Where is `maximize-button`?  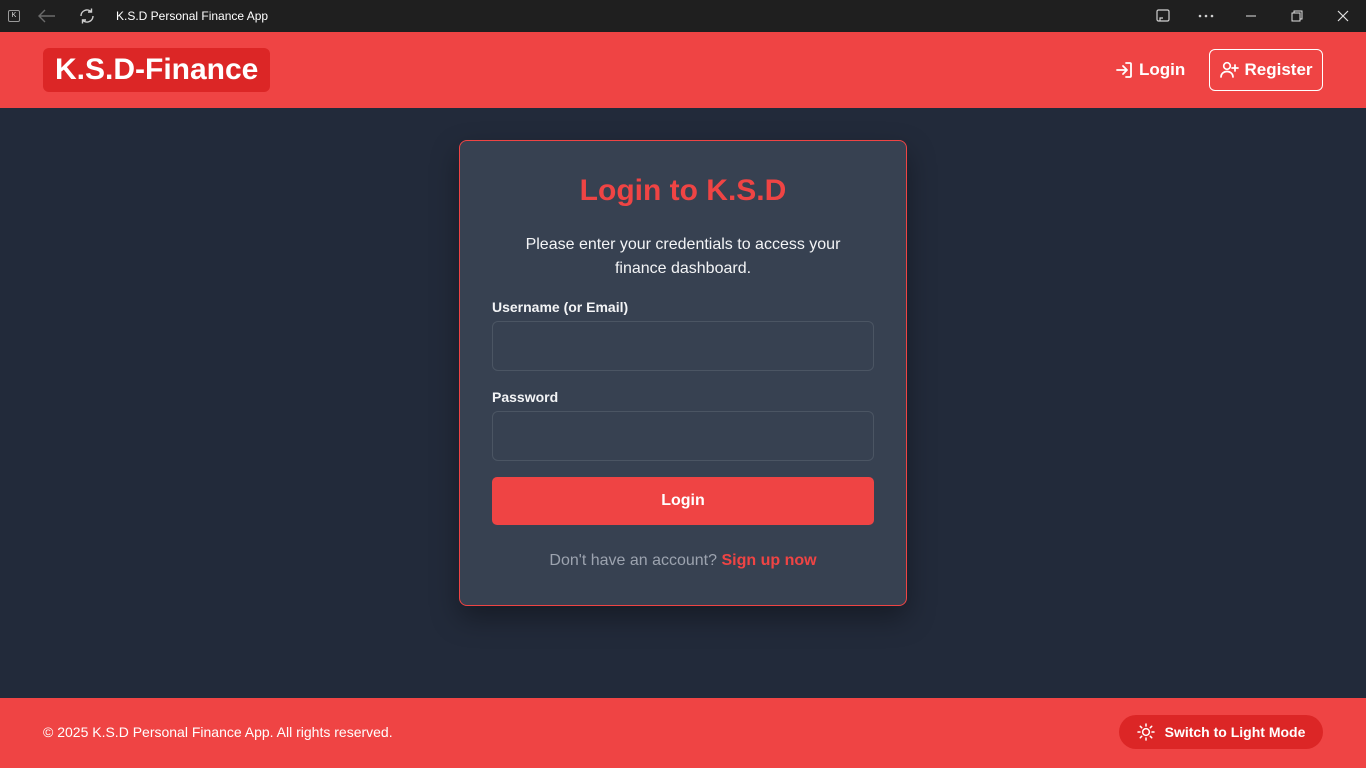
maximize-button is located at coordinates (1297, 16).